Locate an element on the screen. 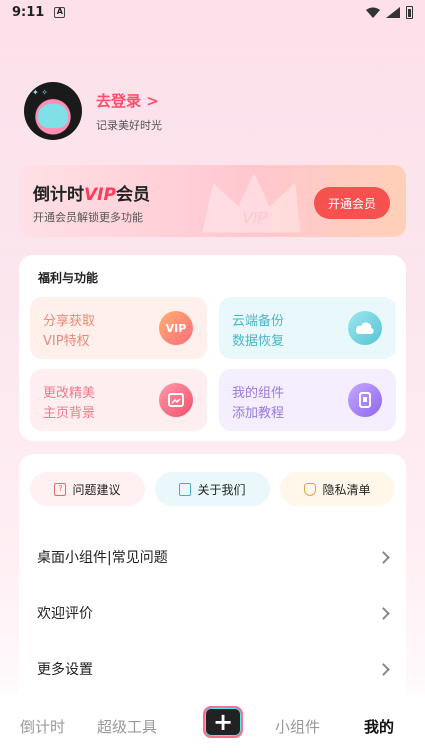 The width and height of the screenshot is (425, 756). status-time: 9:11 is located at coordinates (28, 12).